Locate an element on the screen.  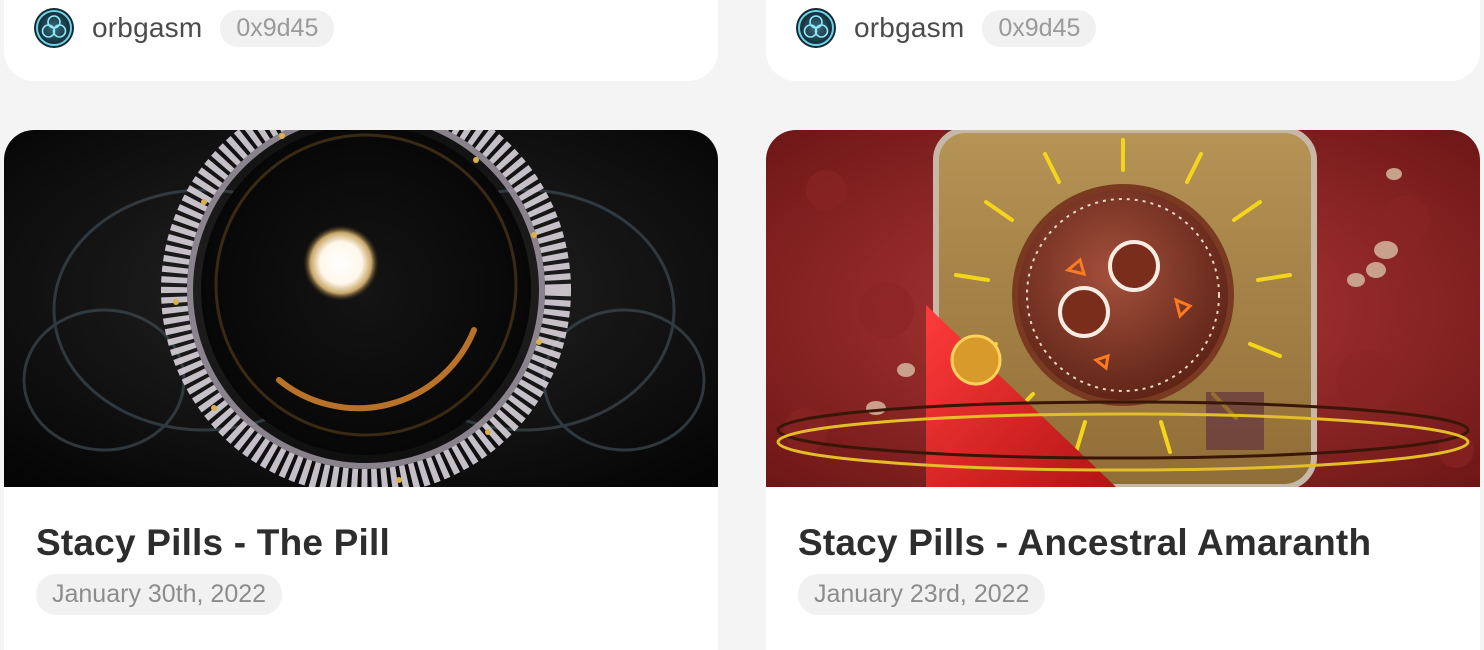
post-date-badge: January 23rd, 2022 is located at coordinates (922, 594).